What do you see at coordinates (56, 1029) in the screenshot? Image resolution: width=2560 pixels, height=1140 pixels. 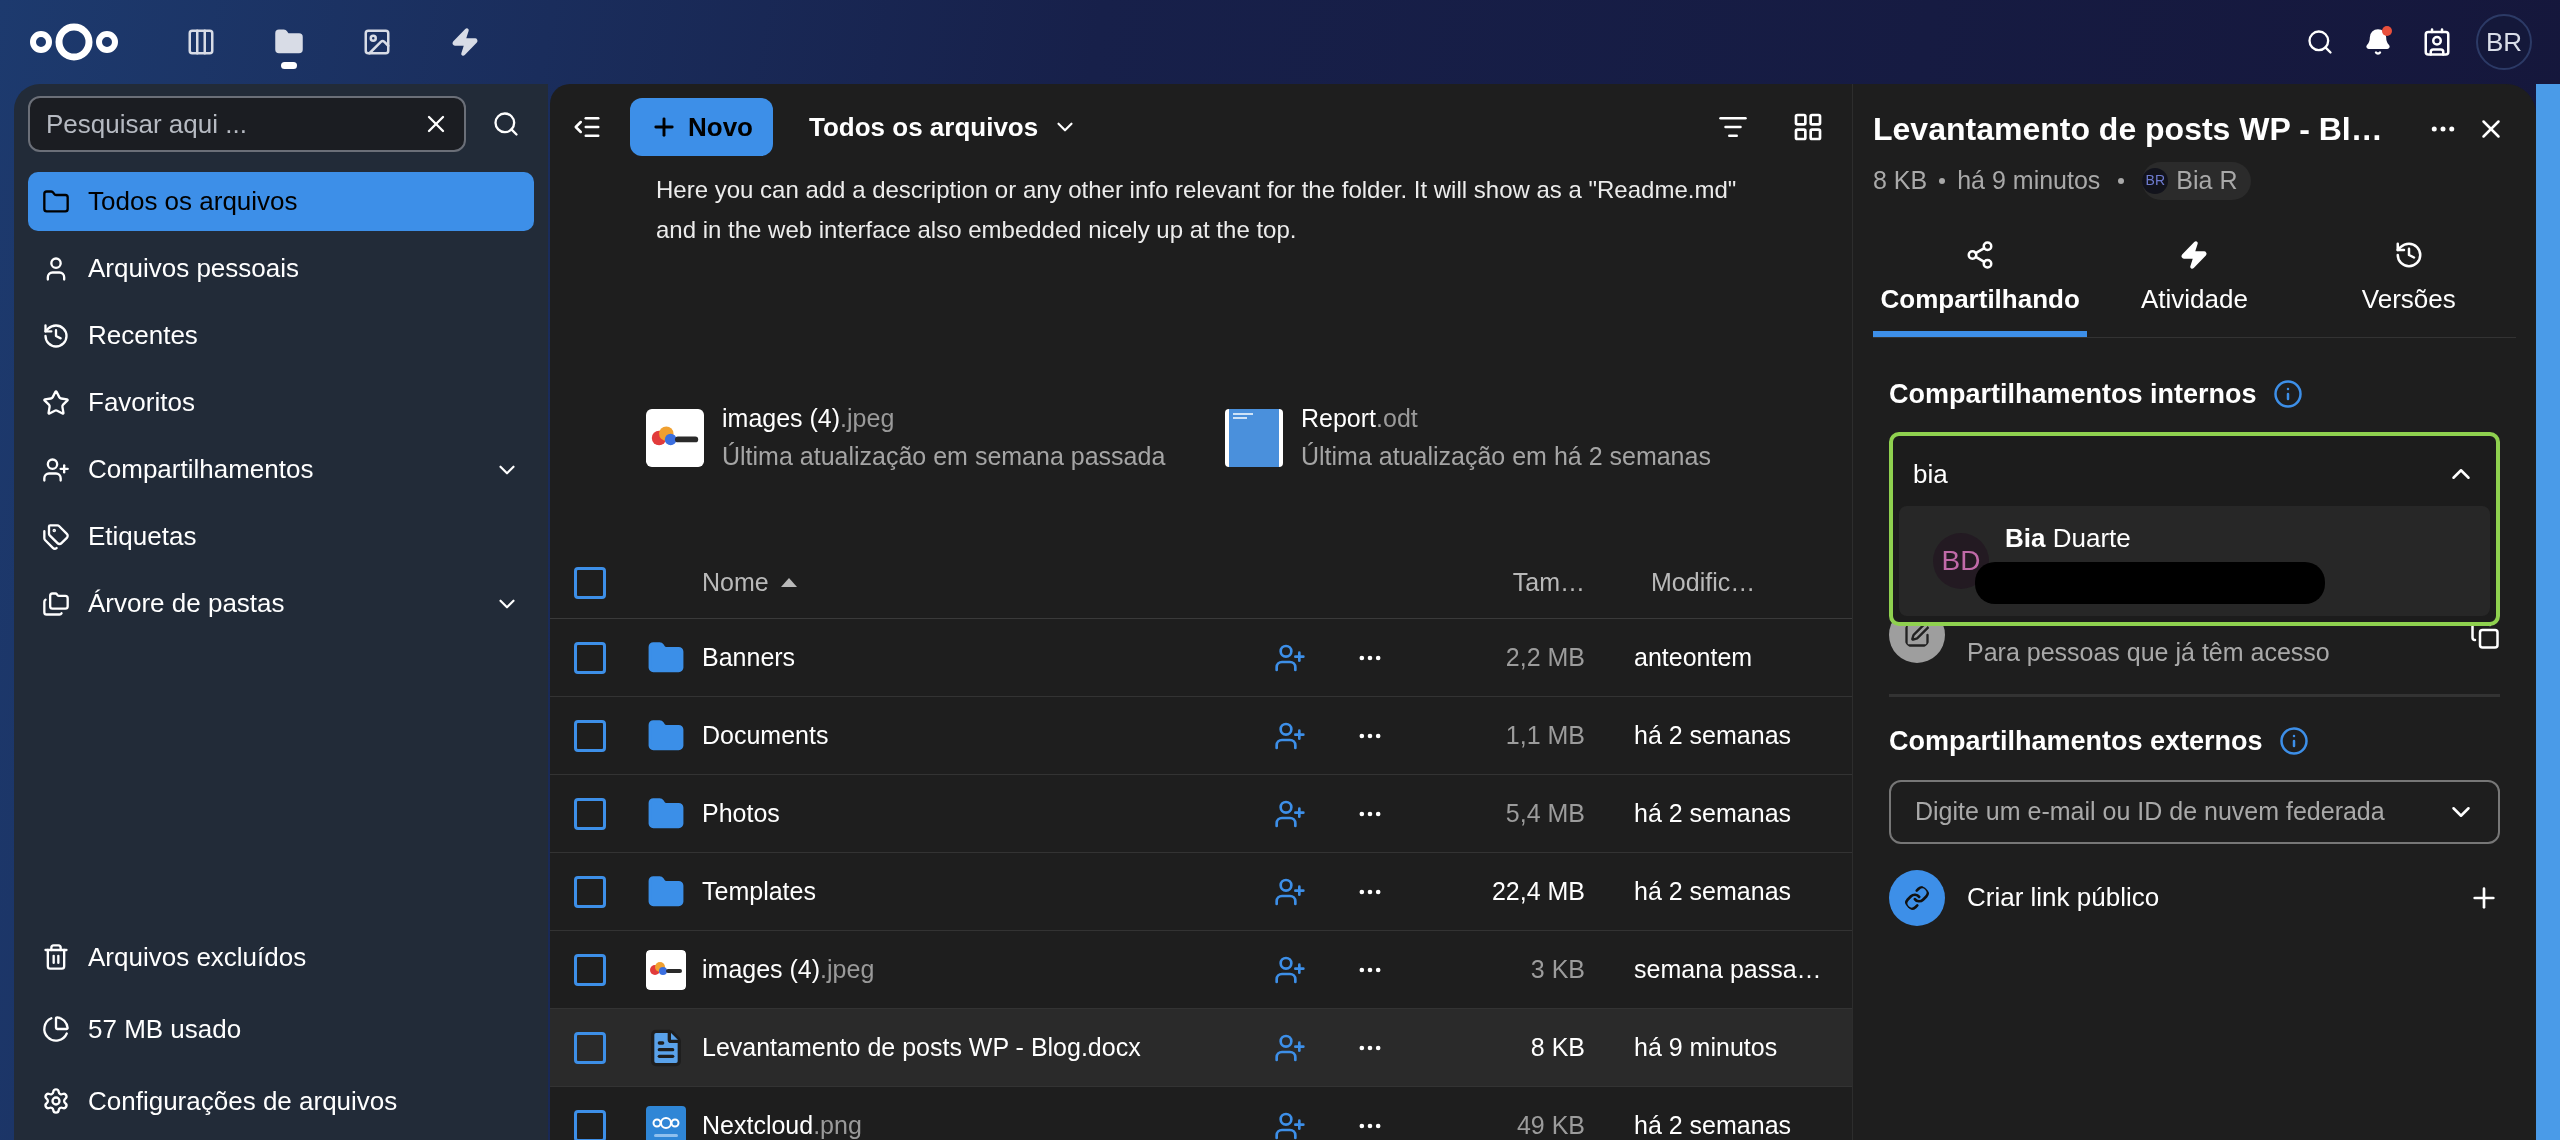 I see `pie-chart-icon` at bounding box center [56, 1029].